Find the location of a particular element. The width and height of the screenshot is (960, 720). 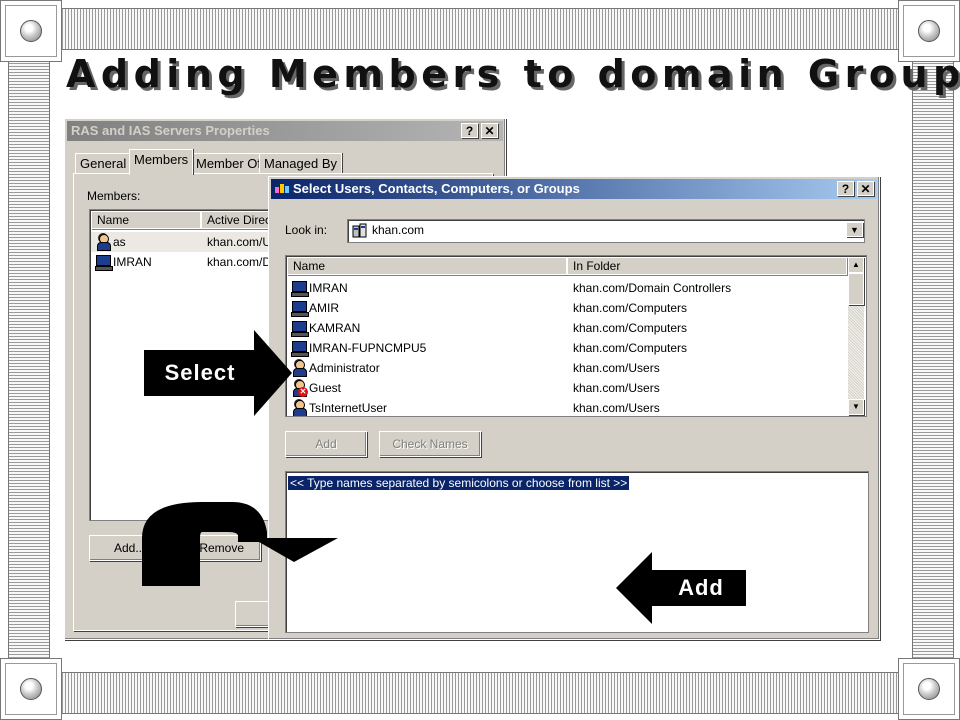

row-name: AMIR is located at coordinates (324, 308).